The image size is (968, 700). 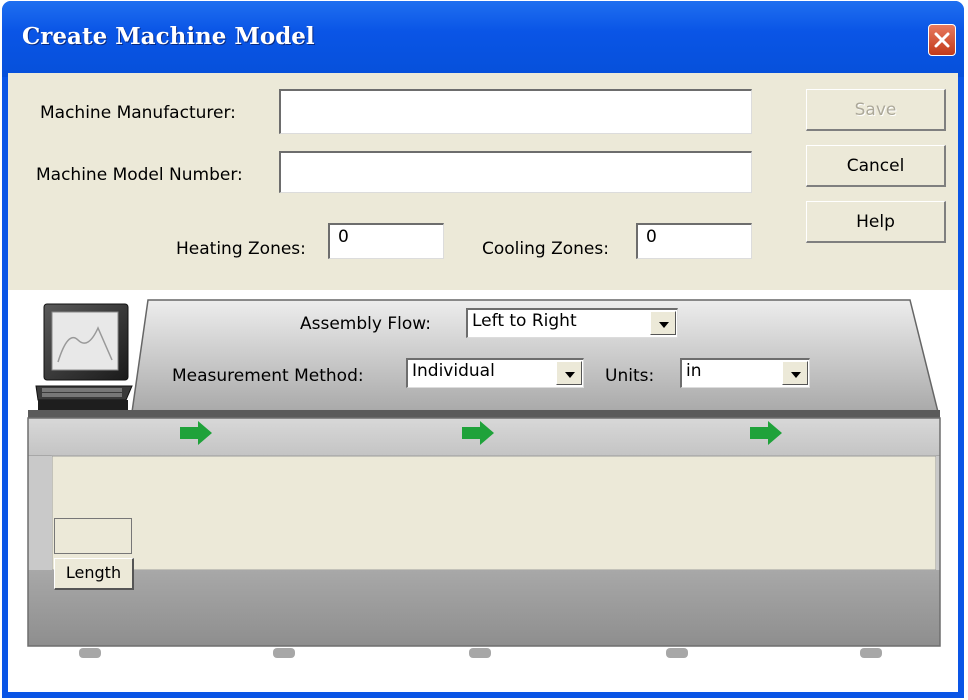 I want to click on close-icon, so click(x=942, y=40).